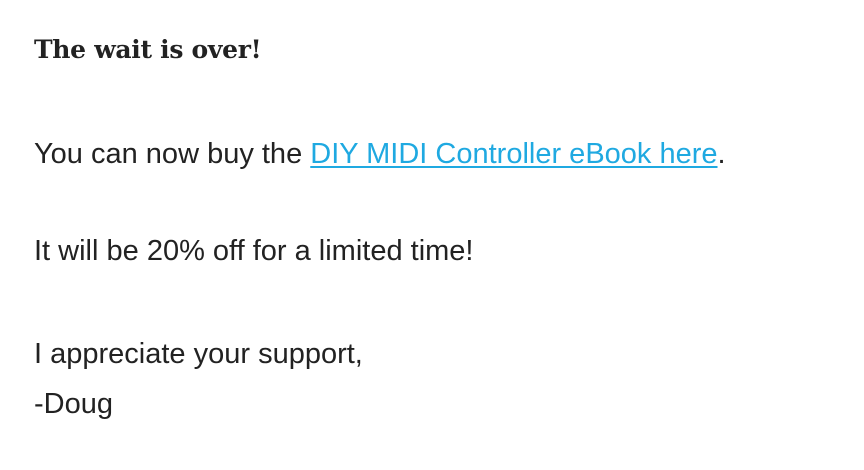 This screenshot has height=470, width=864. What do you see at coordinates (513, 154) in the screenshot?
I see `ebook-purchase-link: DIY MIDI Controller eBook here` at bounding box center [513, 154].